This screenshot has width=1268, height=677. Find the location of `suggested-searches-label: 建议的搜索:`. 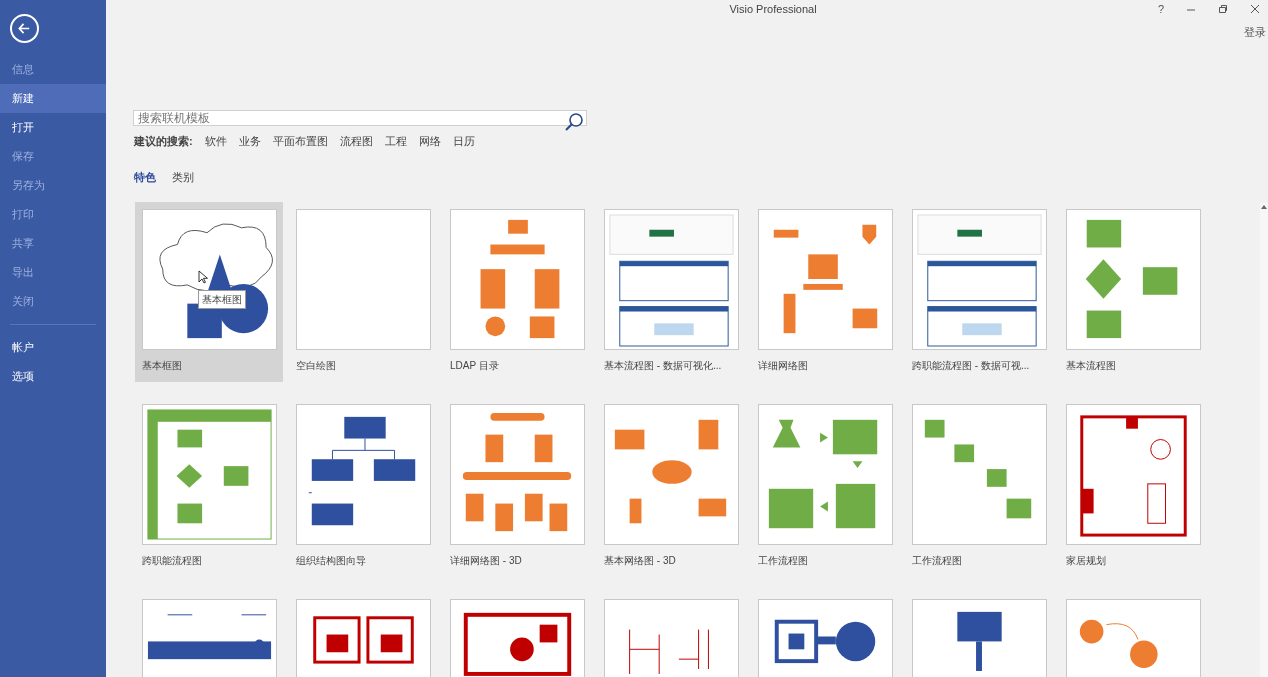

suggested-searches-label: 建议的搜索: is located at coordinates (163, 141).